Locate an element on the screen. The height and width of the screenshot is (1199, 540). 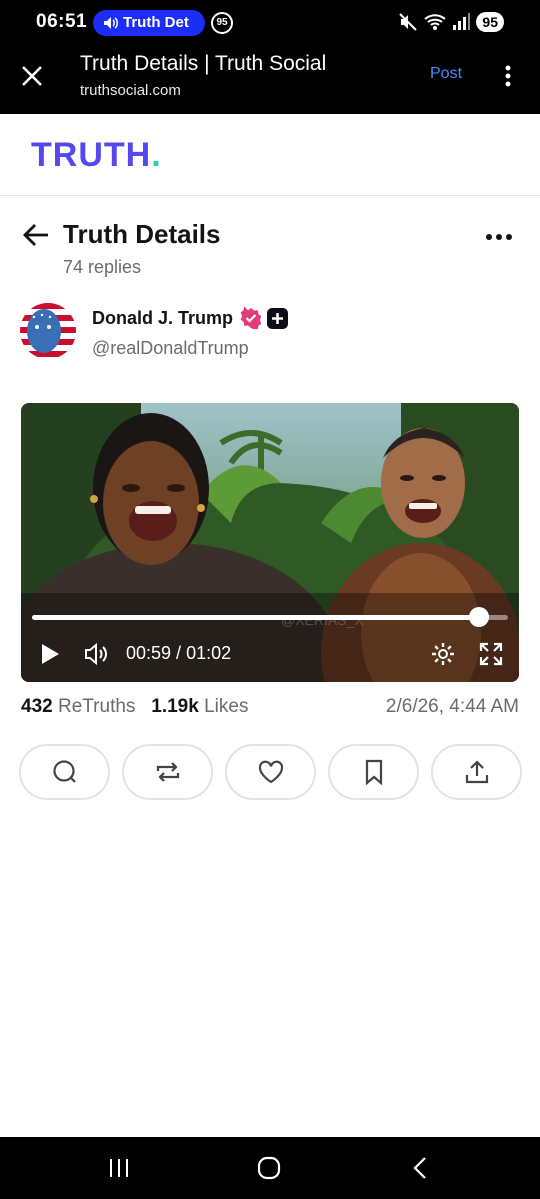
page-title: Truth Details is located at coordinates (142, 234).